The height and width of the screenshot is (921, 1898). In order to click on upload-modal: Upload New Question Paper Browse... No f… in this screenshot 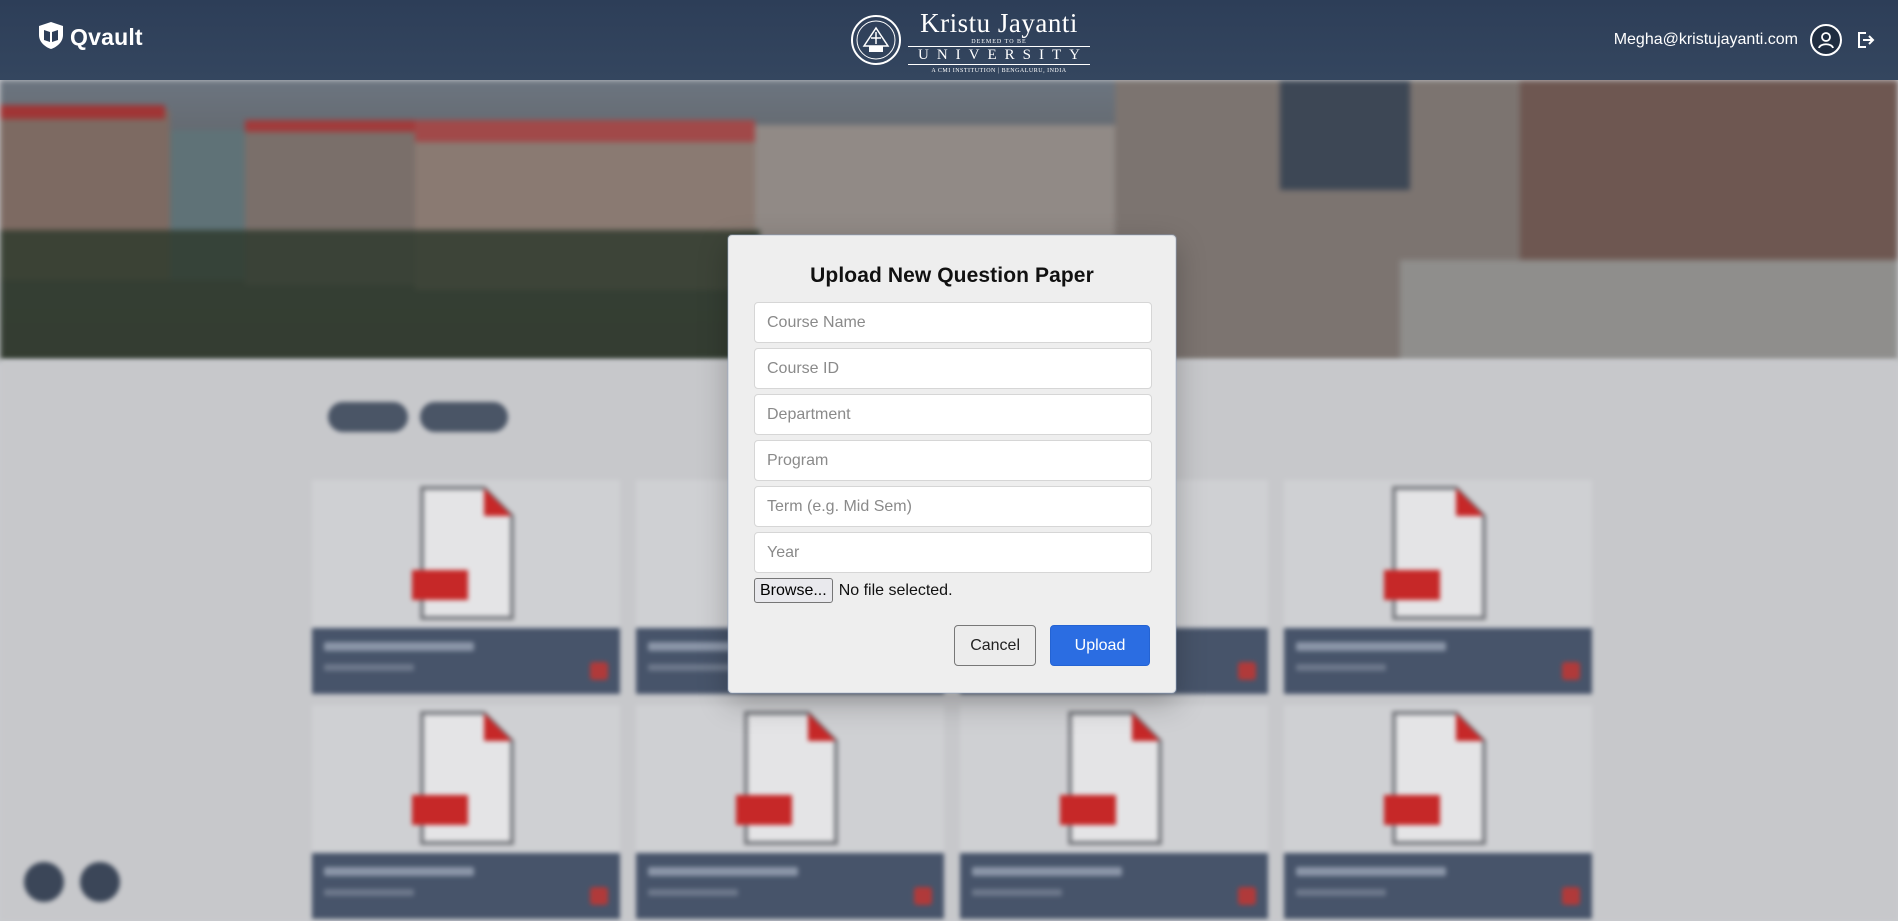, I will do `click(952, 464)`.